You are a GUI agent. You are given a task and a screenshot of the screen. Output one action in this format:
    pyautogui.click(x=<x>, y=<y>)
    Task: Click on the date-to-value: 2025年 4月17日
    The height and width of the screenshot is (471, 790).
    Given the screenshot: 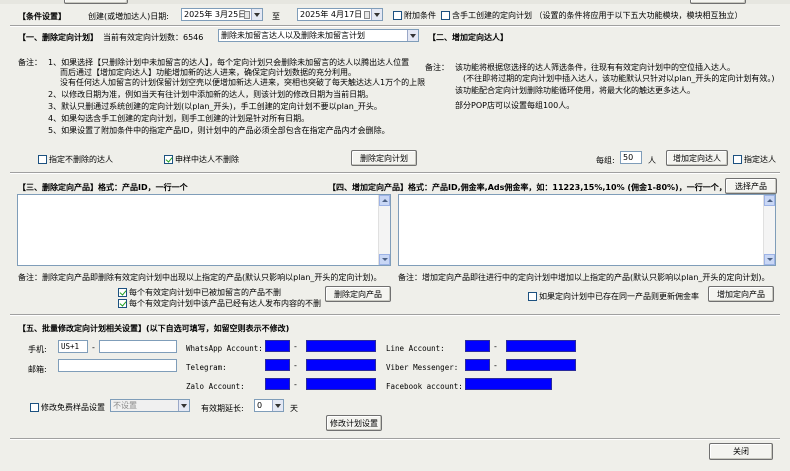 What is the action you would take?
    pyautogui.click(x=331, y=14)
    